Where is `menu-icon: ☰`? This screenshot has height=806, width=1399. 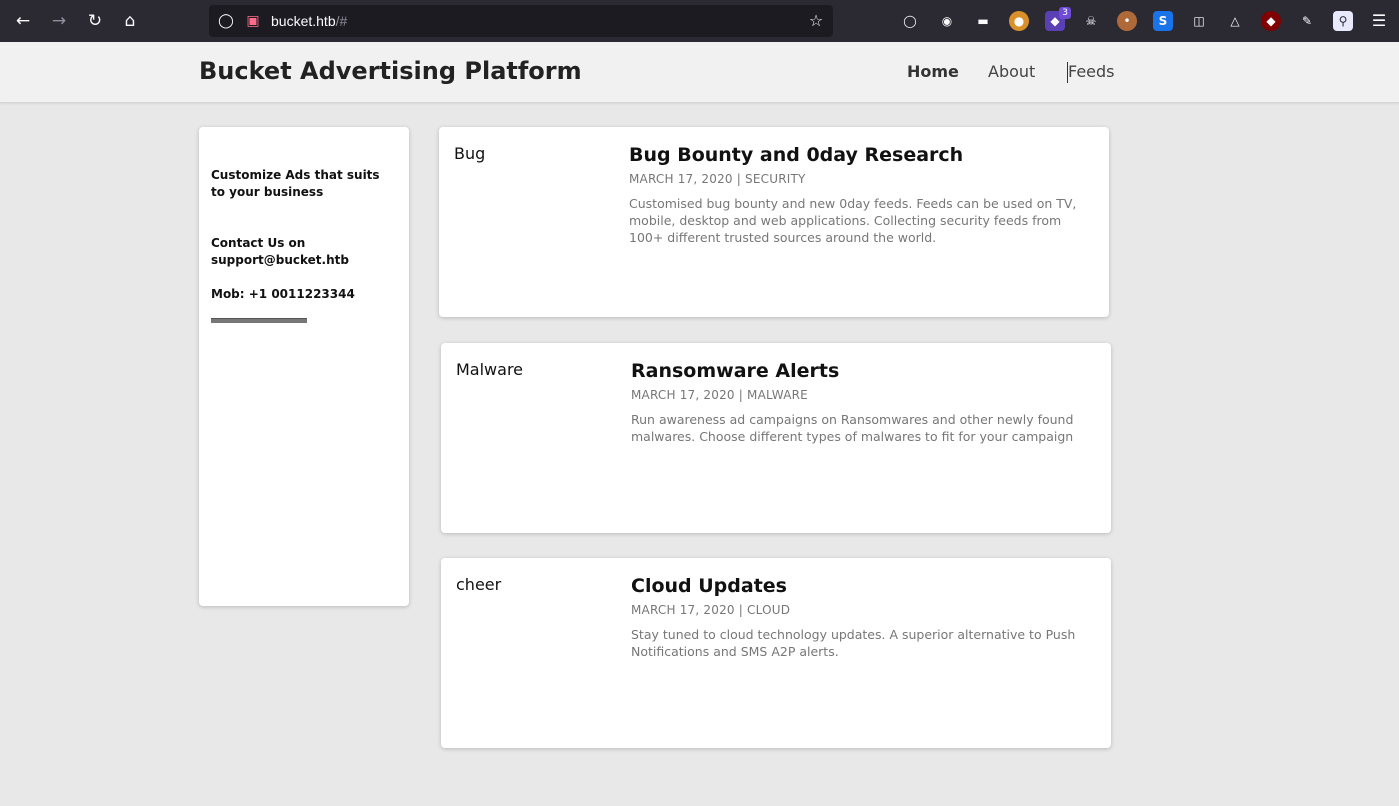 menu-icon: ☰ is located at coordinates (1379, 21).